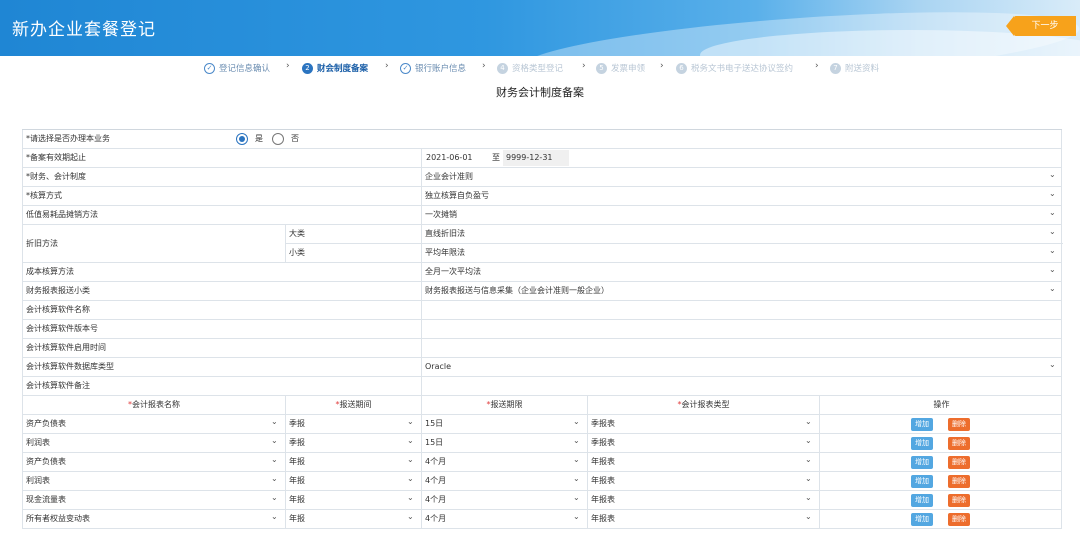  I want to click on form-row: 会计核算软件名称, so click(542, 310).